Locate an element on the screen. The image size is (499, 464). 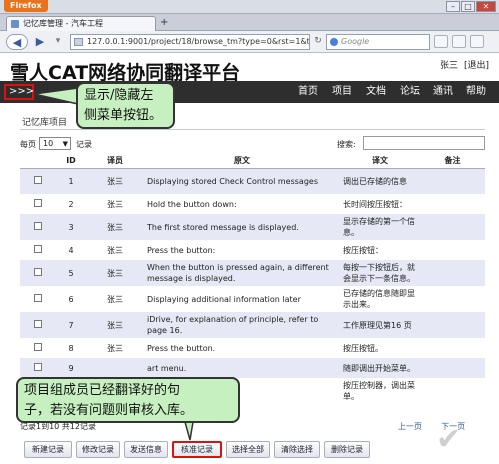
cell-target: 长时间按压按钮： is located at coordinates (380, 204).